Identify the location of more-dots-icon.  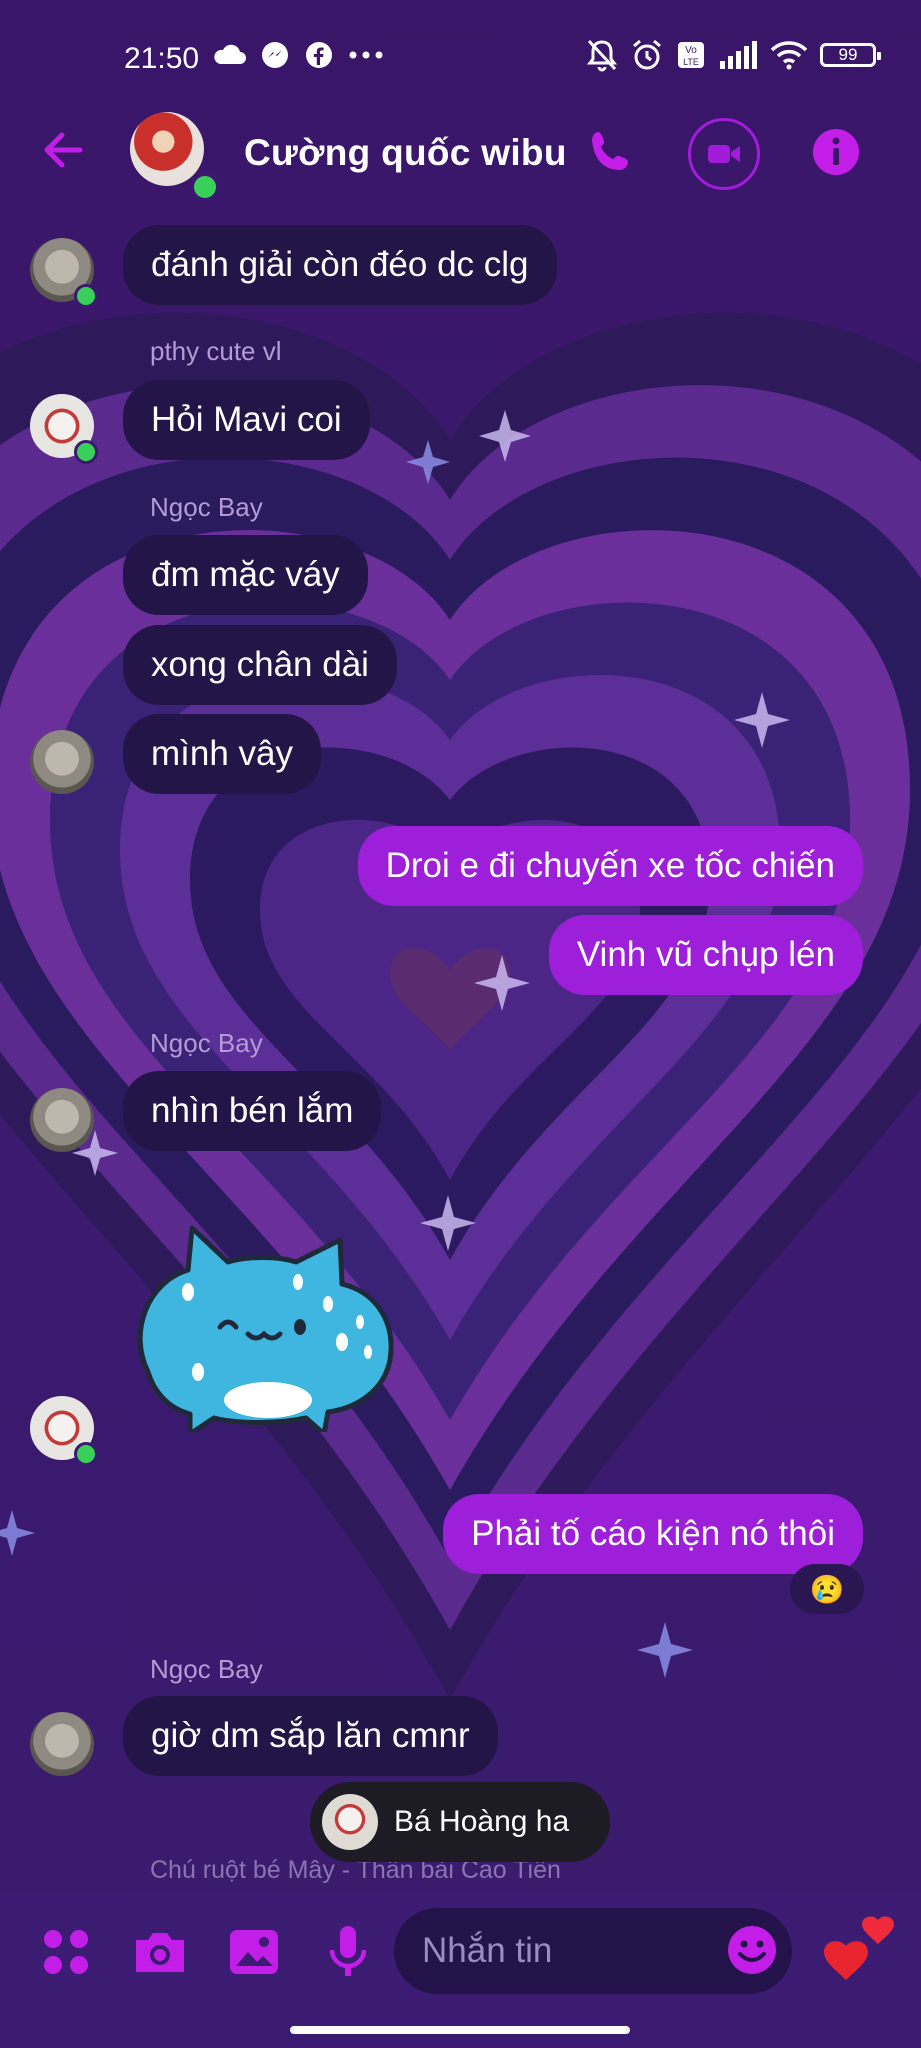
(366, 55).